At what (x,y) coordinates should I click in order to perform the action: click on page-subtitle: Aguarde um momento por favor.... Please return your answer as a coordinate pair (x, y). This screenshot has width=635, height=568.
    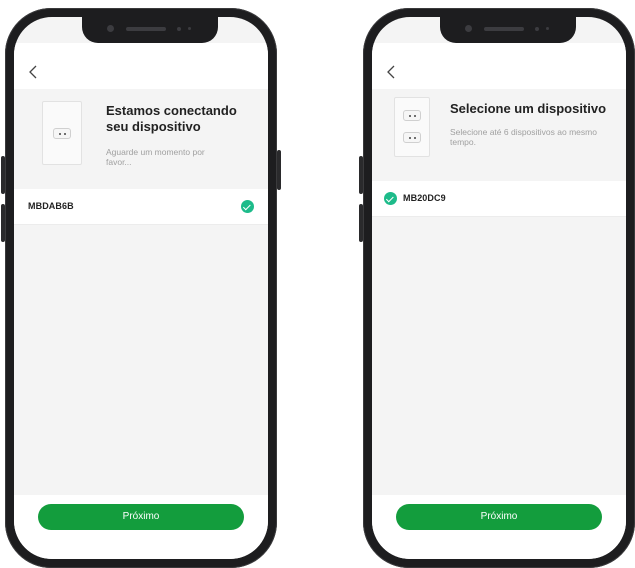
    Looking at the image, I should click on (155, 157).